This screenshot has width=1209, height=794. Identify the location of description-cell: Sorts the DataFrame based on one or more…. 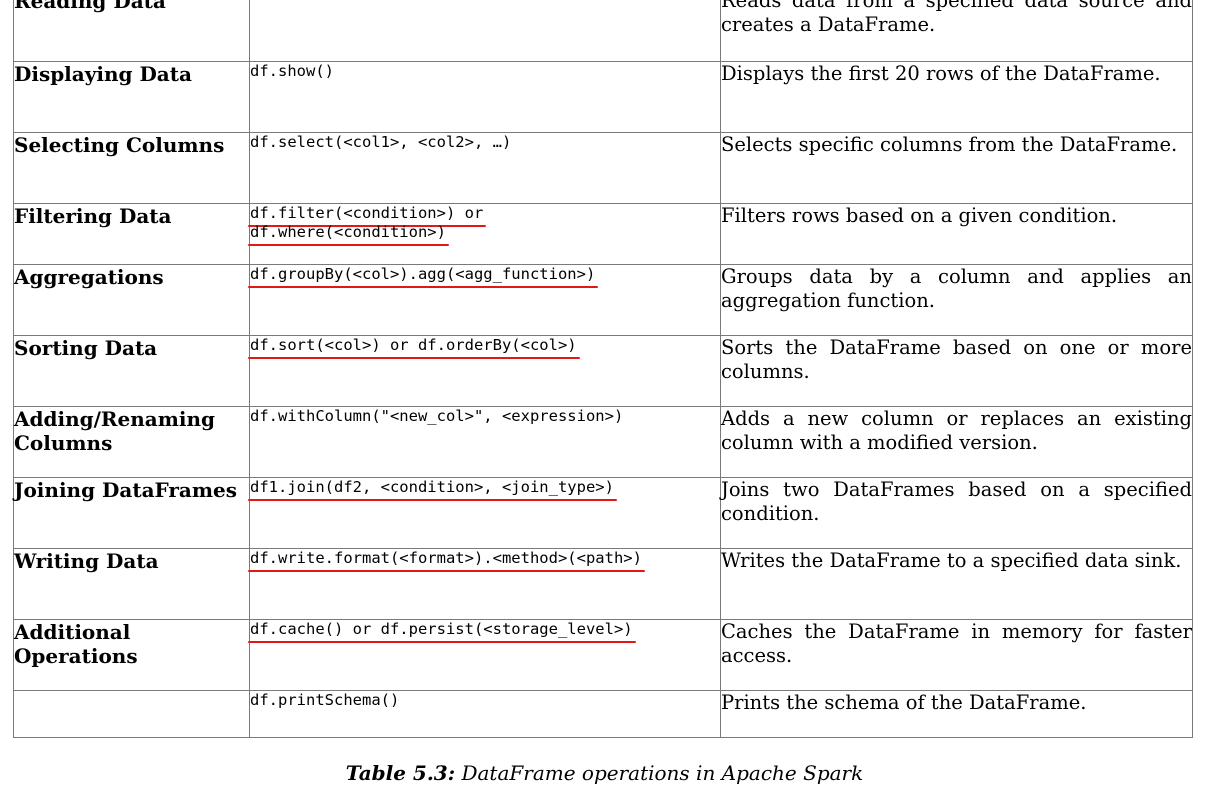
(956, 371).